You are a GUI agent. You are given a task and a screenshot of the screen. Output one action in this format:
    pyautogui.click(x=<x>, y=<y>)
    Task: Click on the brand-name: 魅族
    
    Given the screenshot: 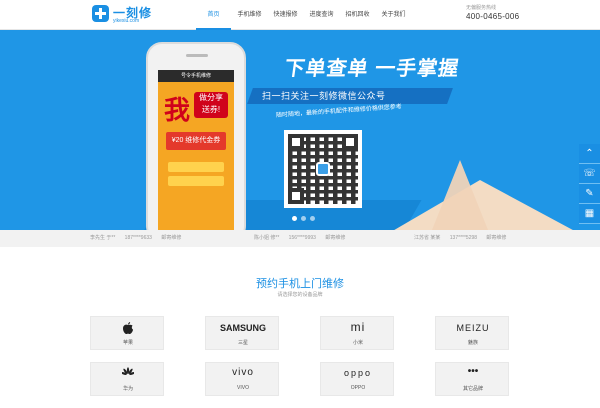 What is the action you would take?
    pyautogui.click(x=472, y=343)
    